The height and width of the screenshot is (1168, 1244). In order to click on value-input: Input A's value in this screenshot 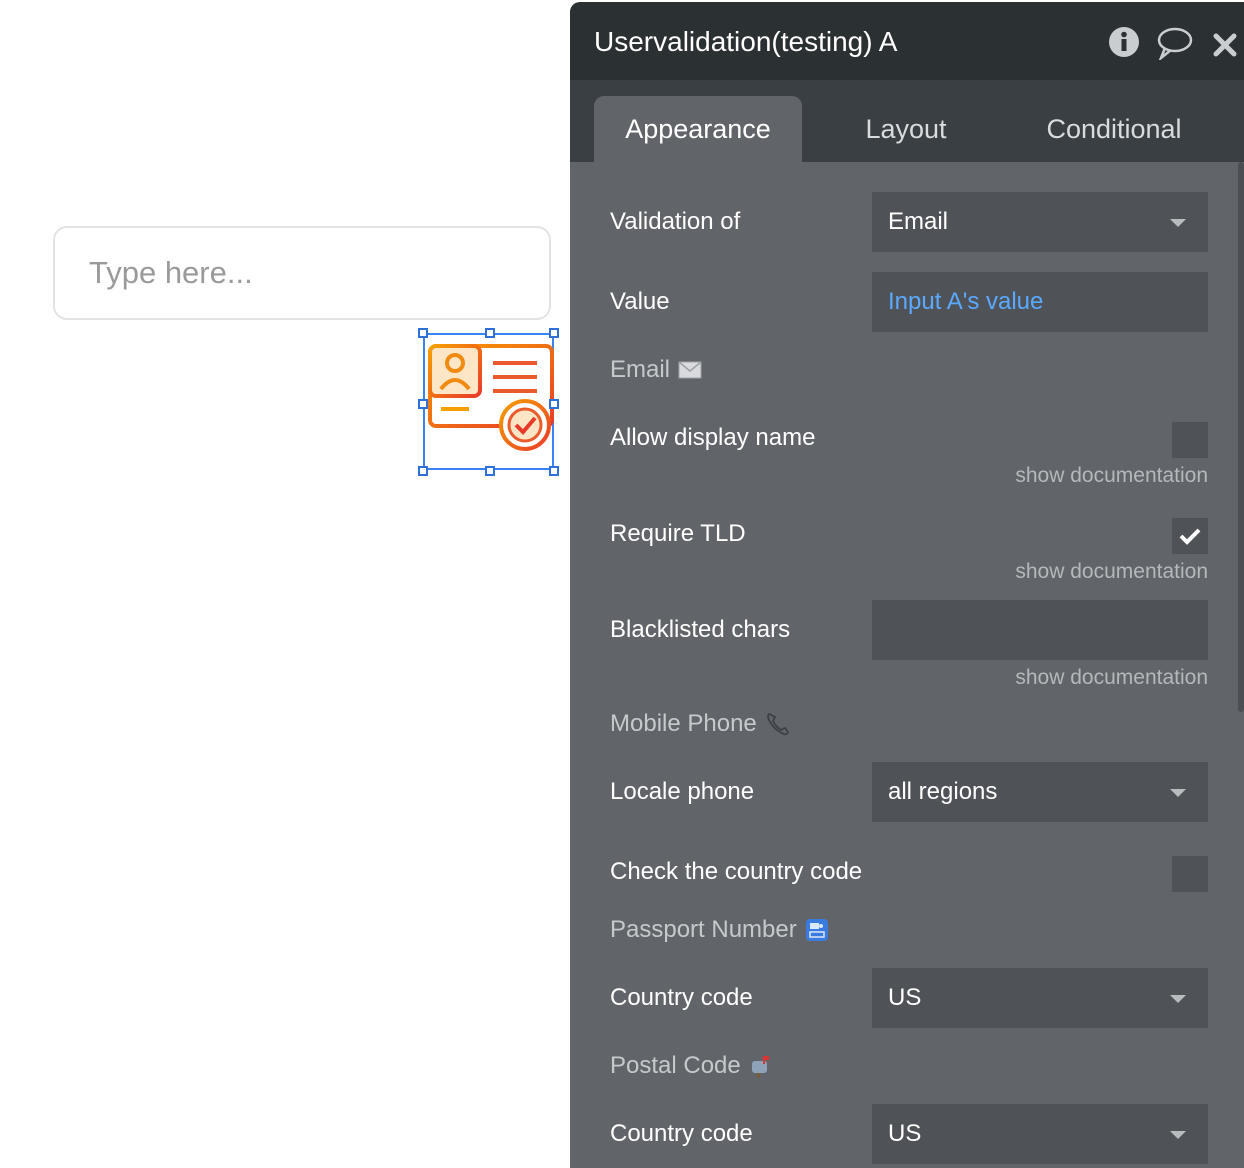, I will do `click(1040, 302)`.